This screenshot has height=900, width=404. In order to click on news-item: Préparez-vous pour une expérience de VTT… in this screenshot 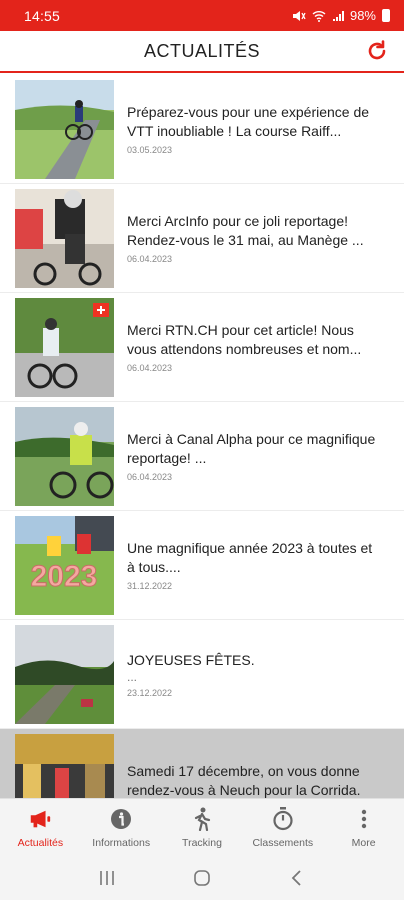, I will do `click(202, 129)`.